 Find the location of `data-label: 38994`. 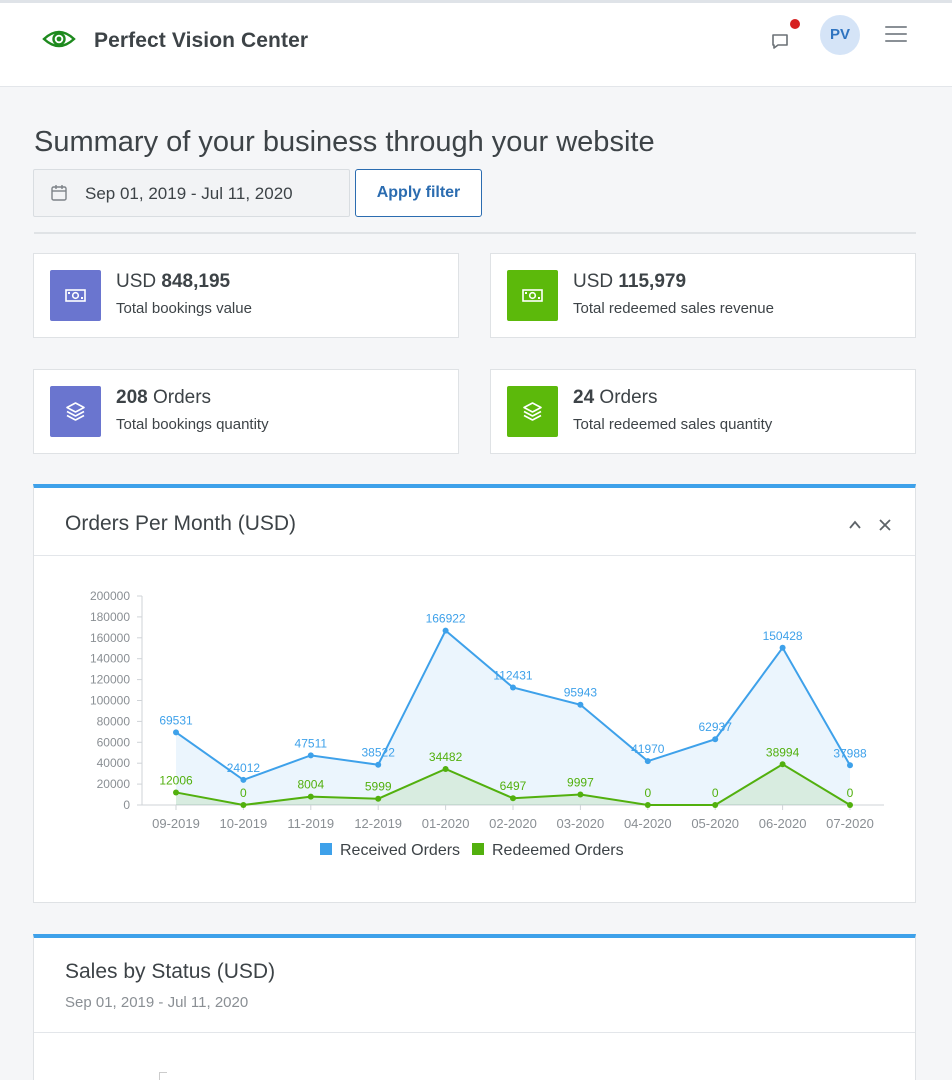

data-label: 38994 is located at coordinates (783, 752).